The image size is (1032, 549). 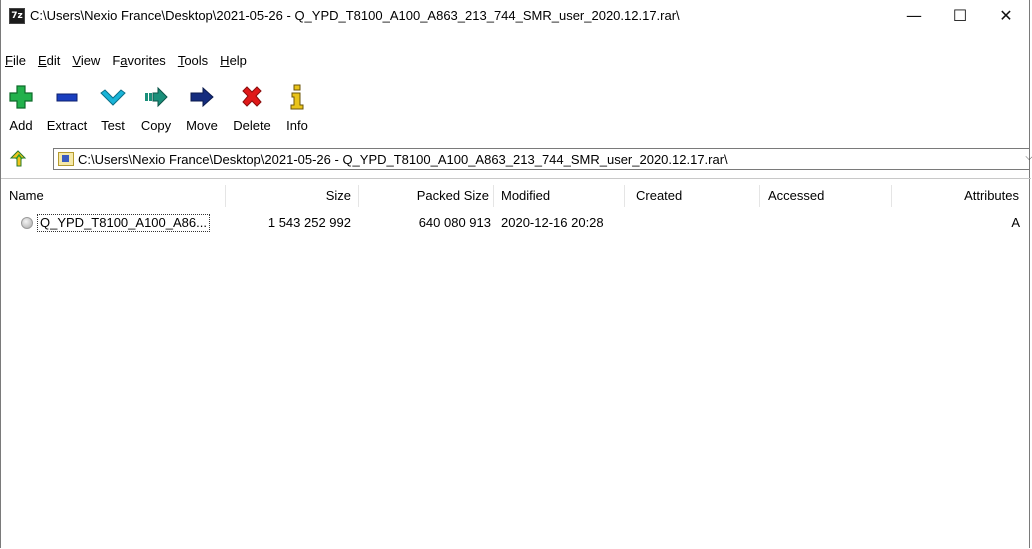 I want to click on column-name-label: Name, so click(x=26, y=195).